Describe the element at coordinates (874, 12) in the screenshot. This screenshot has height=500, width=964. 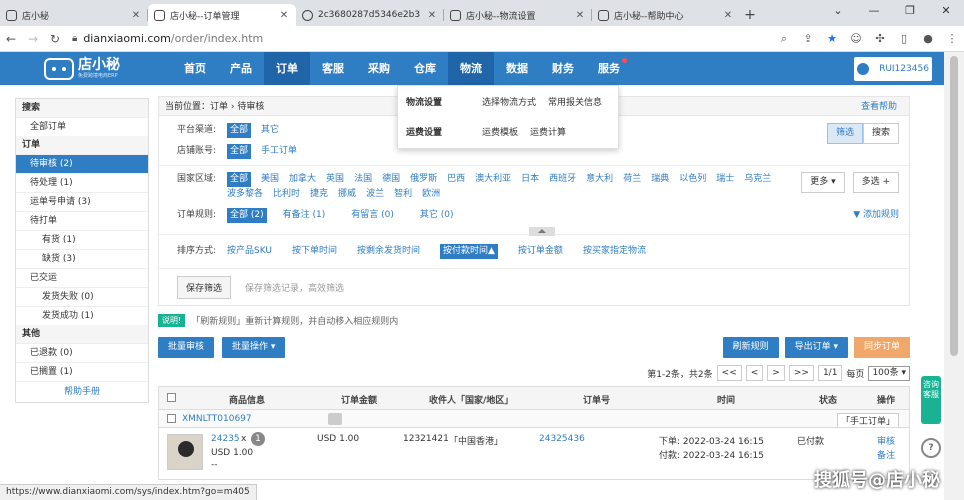
I see `minimize-icon: —` at that location.